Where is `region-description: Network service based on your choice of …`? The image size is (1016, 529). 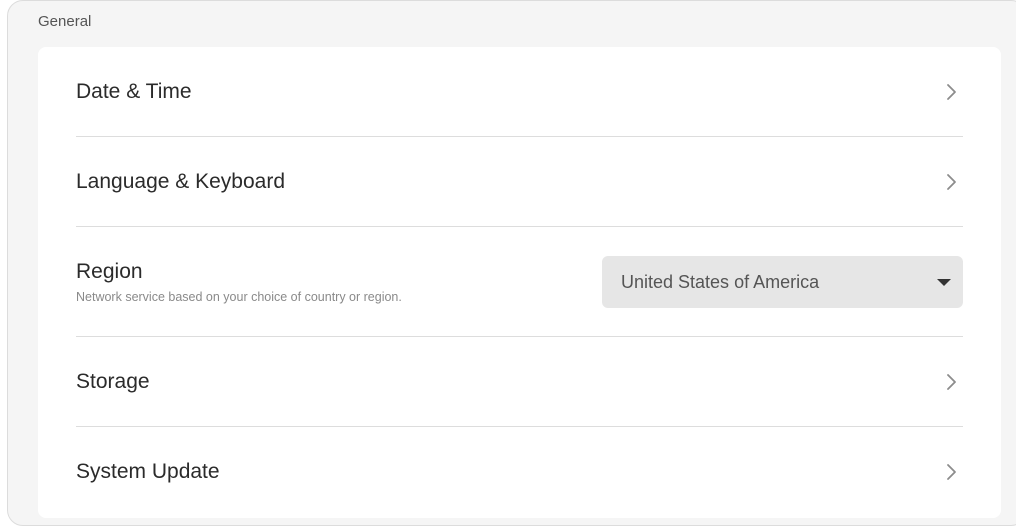 region-description: Network service based on your choice of … is located at coordinates (239, 297).